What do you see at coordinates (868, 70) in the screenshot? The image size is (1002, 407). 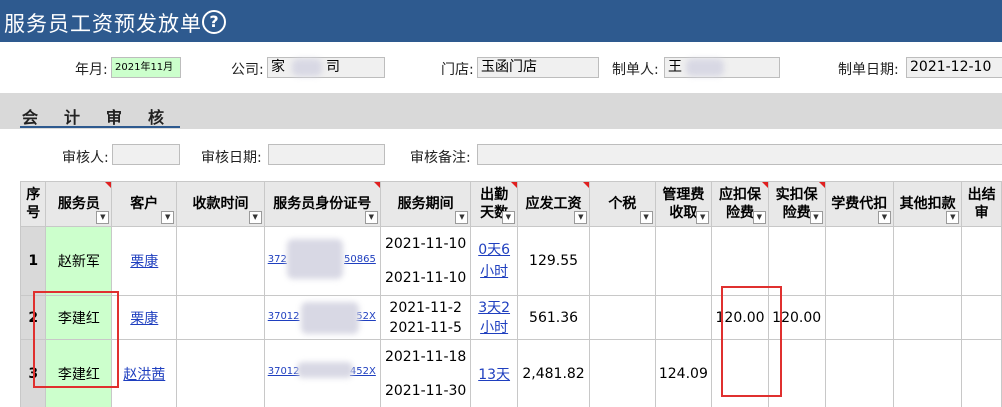 I see `date-label: 制单日期:` at bounding box center [868, 70].